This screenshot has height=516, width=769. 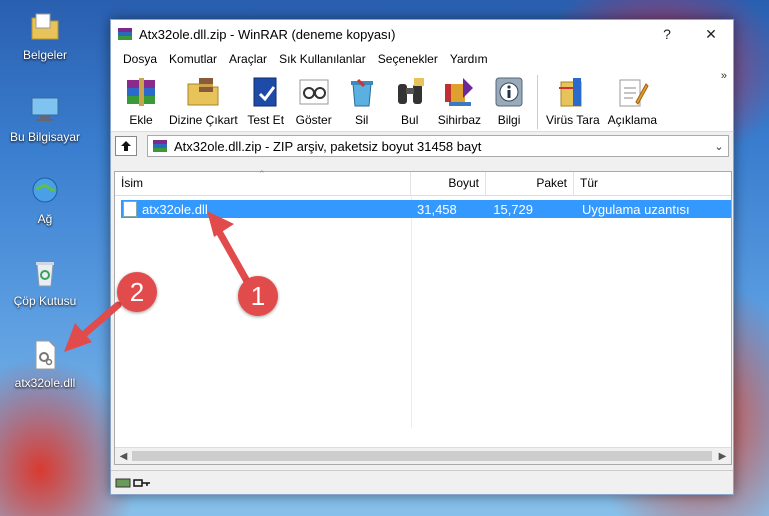 I want to click on toolbar-virus-scan-button: Virüs Tara, so click(x=573, y=100).